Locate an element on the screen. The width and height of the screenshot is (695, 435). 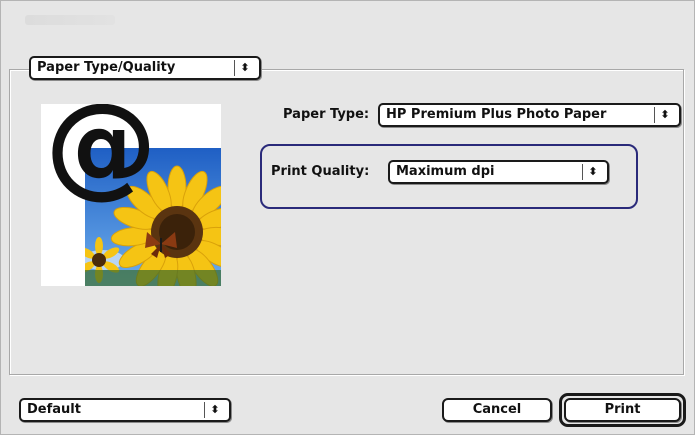
print-quality-popup-menu: Maximum dpi ⬍ is located at coordinates (498, 172).